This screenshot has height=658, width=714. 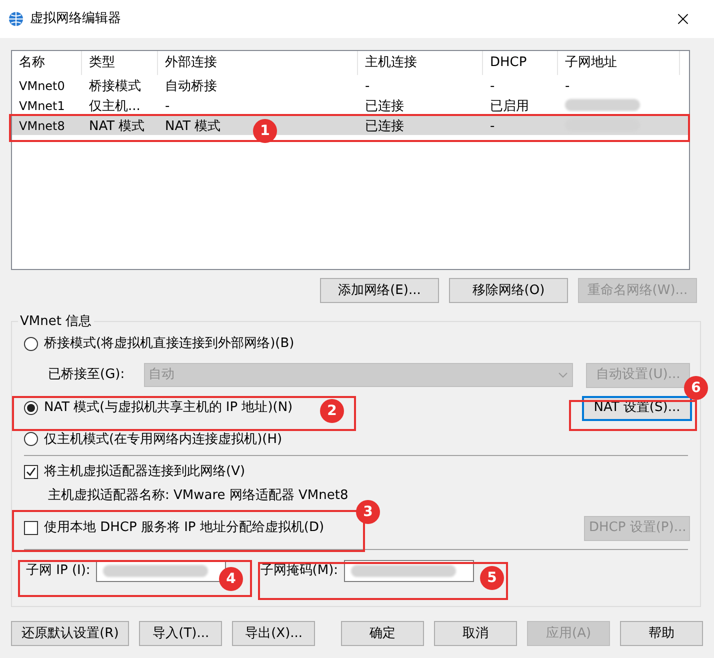 I want to click on step-number: 3, so click(x=368, y=512).